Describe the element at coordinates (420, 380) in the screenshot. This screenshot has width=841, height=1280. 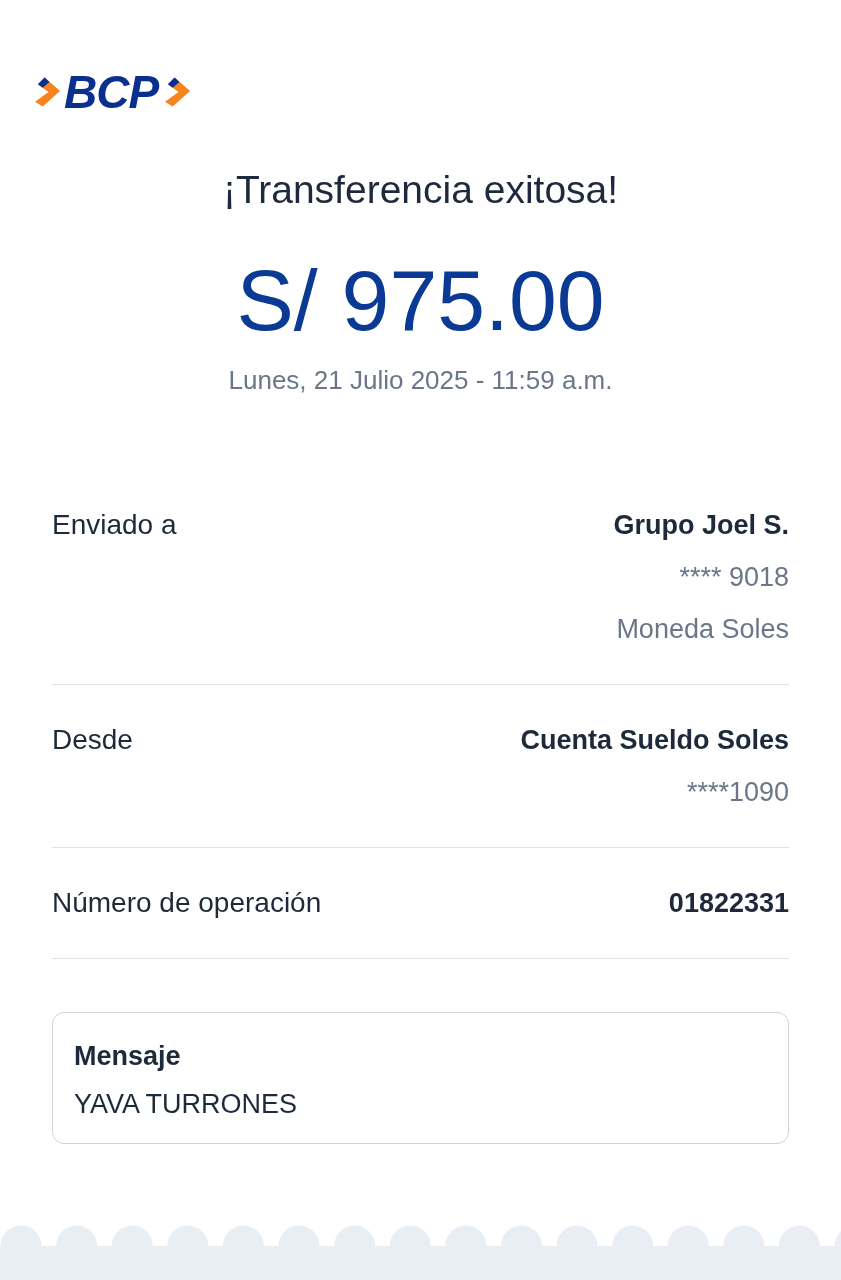
I see `date-time-text: Lunes, 21 Julio 2025 - 11:59 a.m.` at that location.